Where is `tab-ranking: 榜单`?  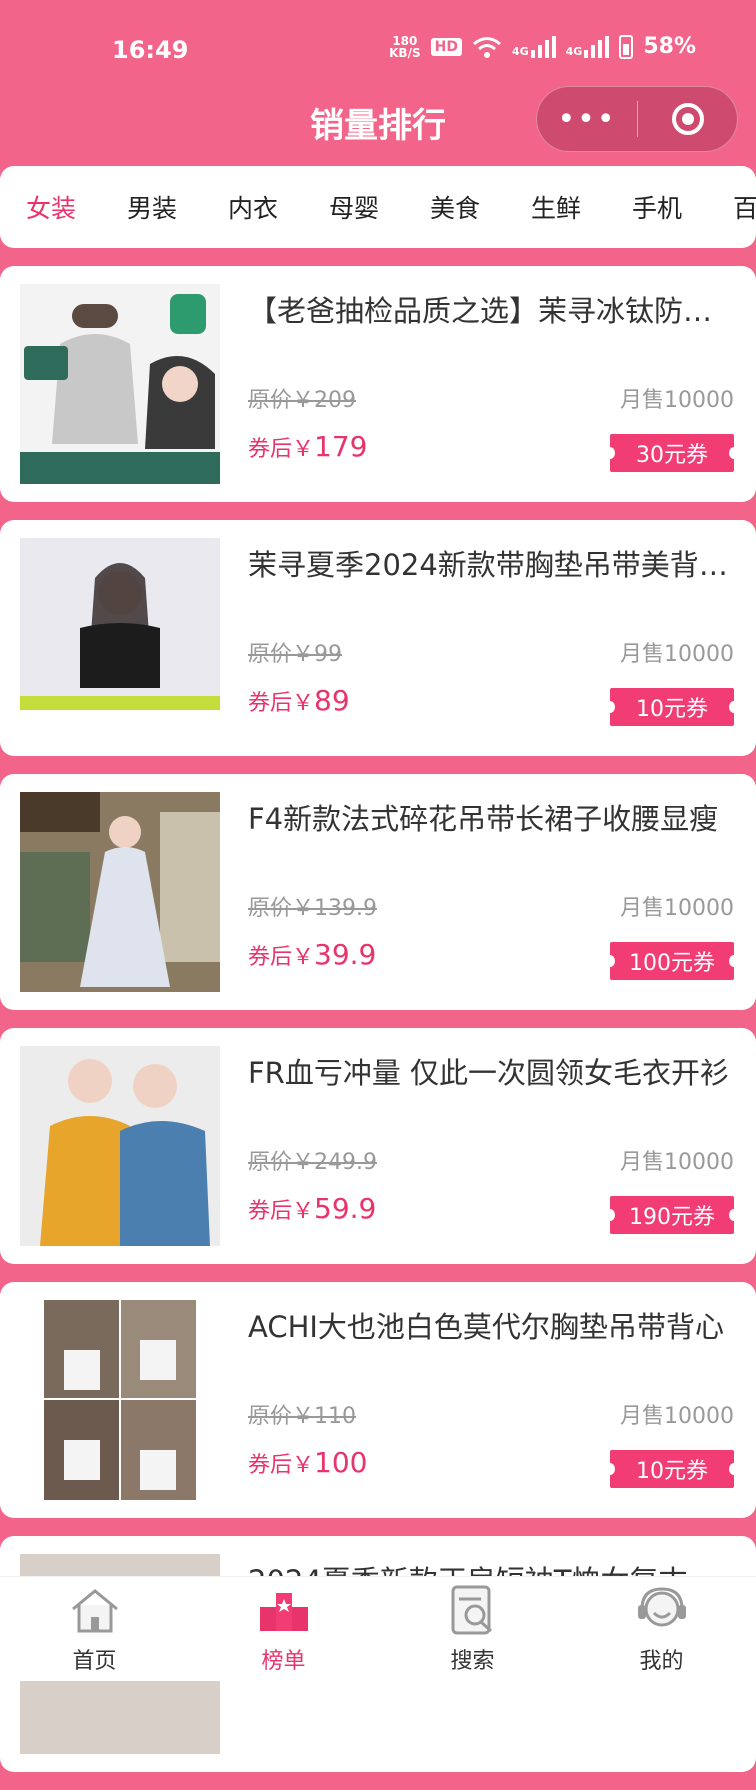
tab-ranking: 榜单 is located at coordinates (283, 1629).